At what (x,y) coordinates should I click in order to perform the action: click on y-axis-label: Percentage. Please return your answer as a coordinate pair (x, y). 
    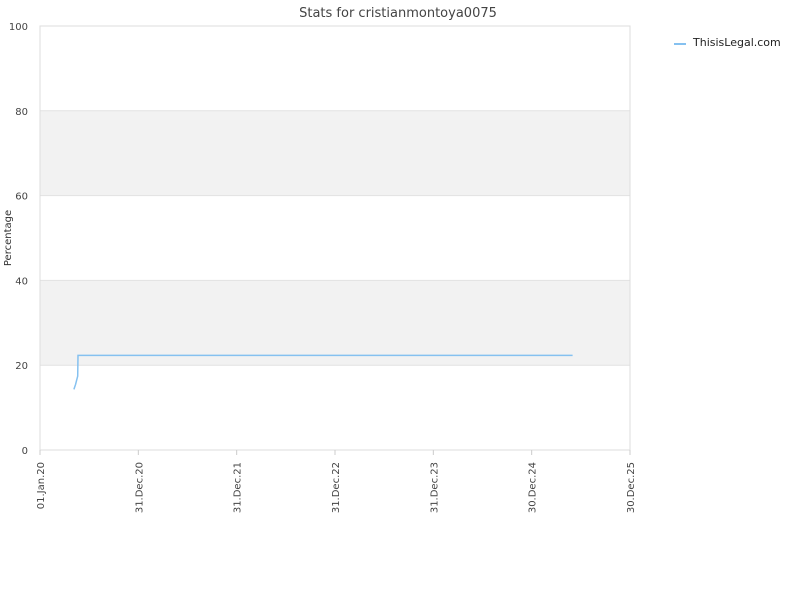
    Looking at the image, I should click on (8, 238).